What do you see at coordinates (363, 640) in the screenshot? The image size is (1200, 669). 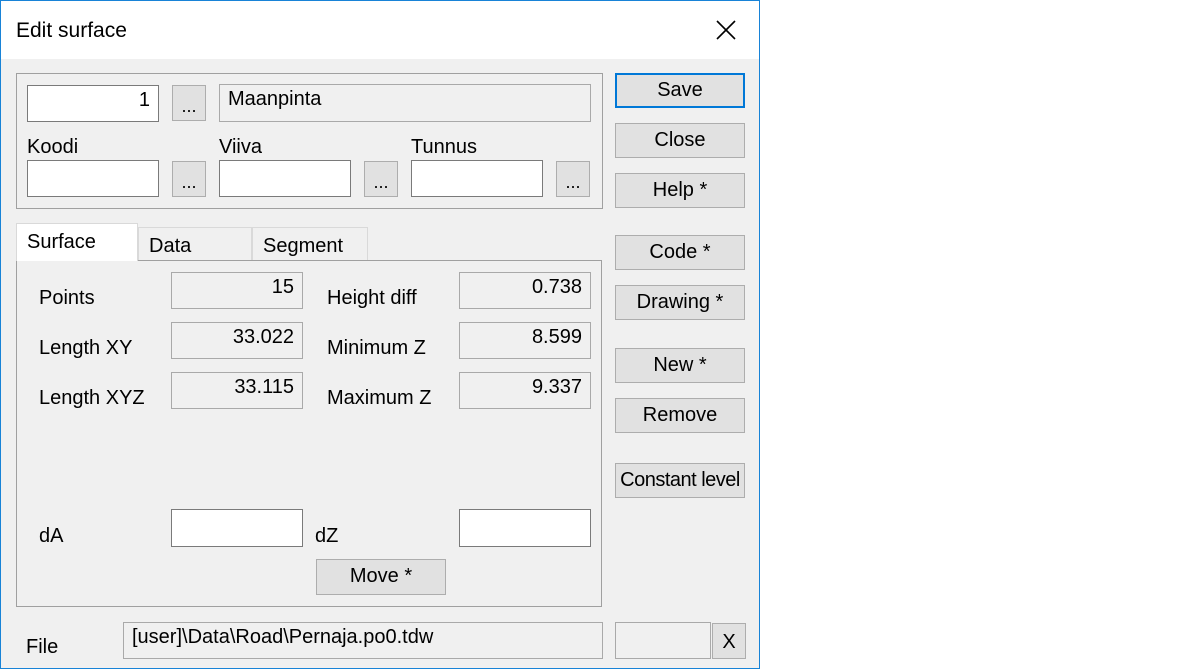 I see `file-path-field: [user]\Data\Road\Pernaja.po0.tdw` at bounding box center [363, 640].